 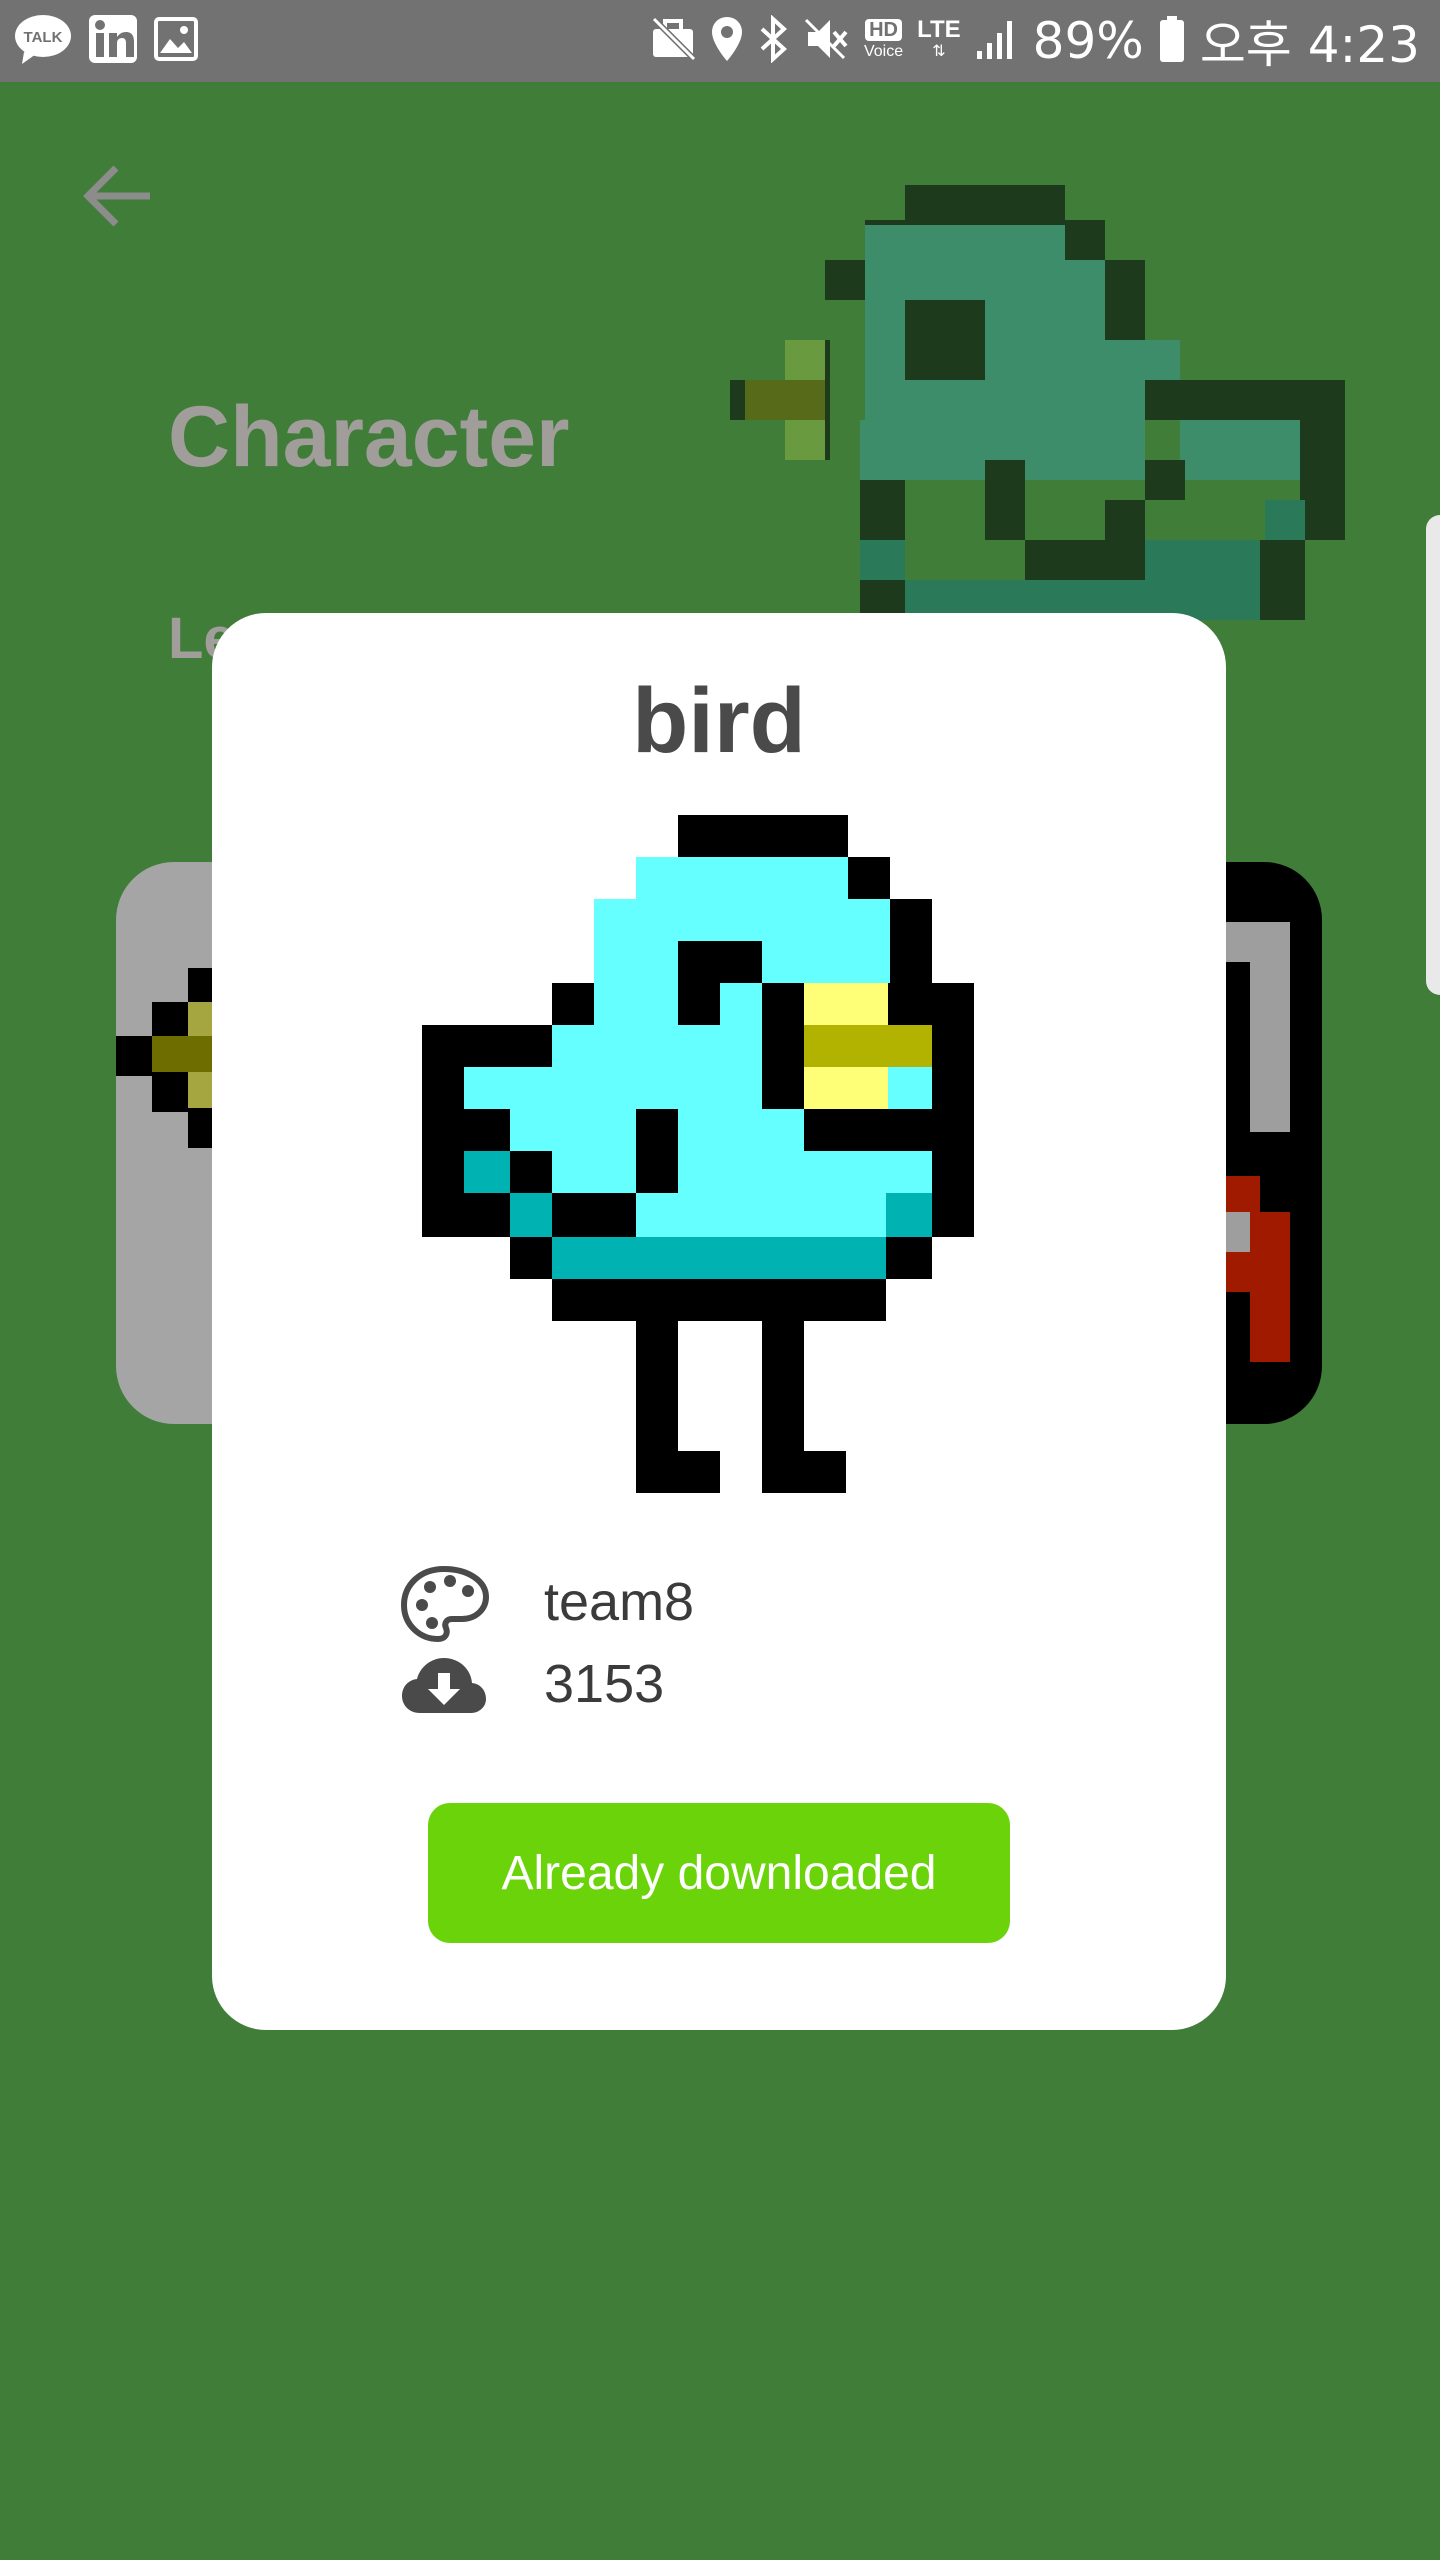 I want to click on cloud-download-icon, so click(x=444, y=1687).